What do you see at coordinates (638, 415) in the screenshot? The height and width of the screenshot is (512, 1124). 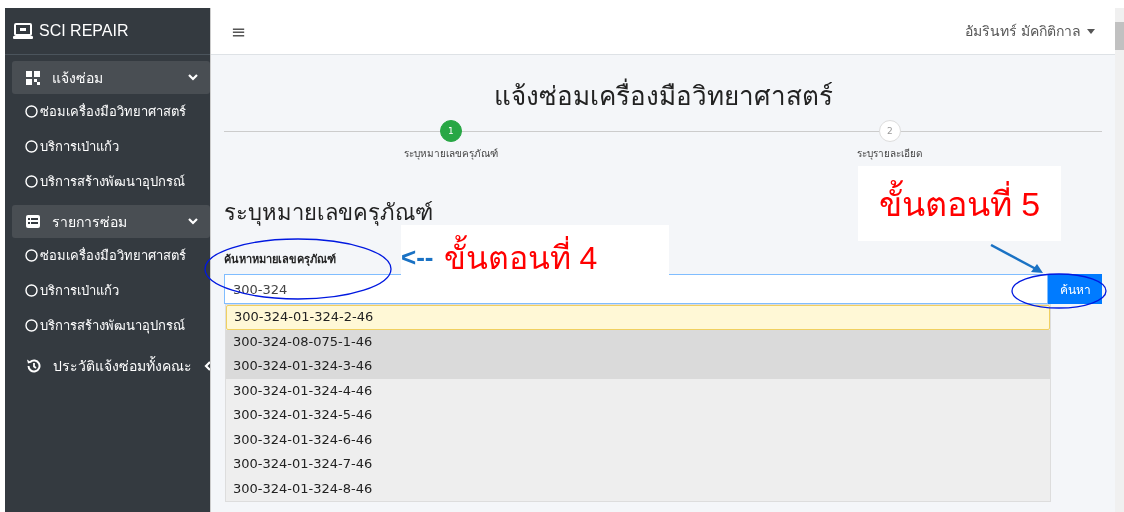 I see `suggestion-item: 300-324-01-324-5-46` at bounding box center [638, 415].